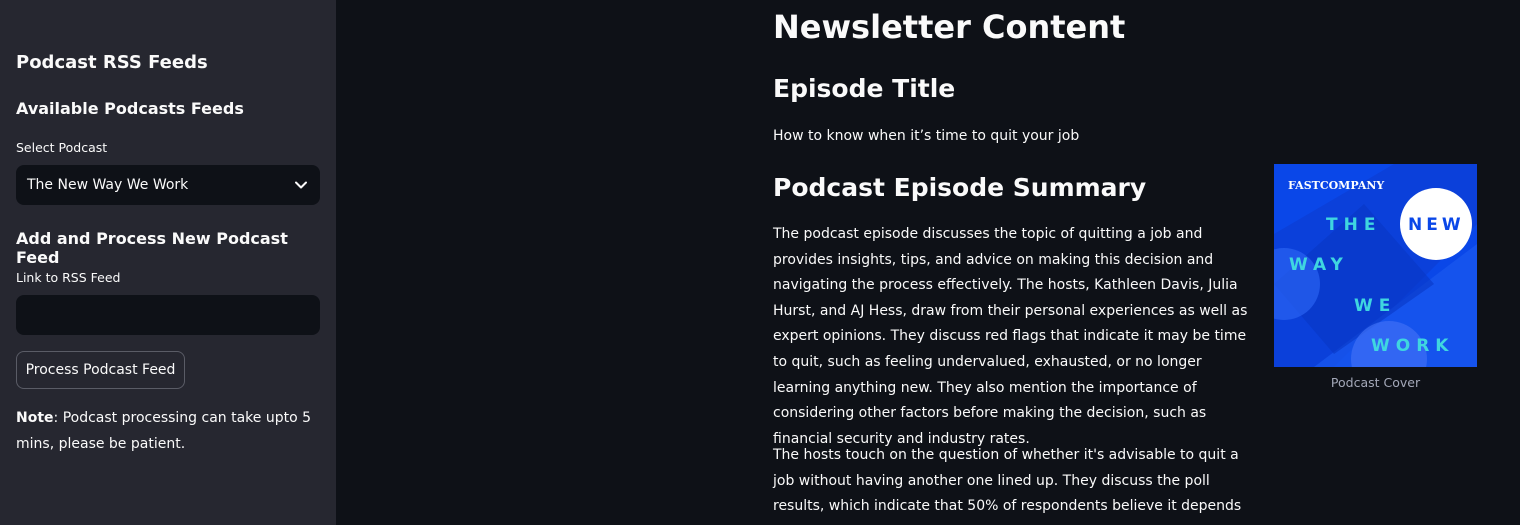 The image size is (1520, 525). Describe the element at coordinates (108, 185) in the screenshot. I see `podcast-select-value: The New Way We Work` at that location.